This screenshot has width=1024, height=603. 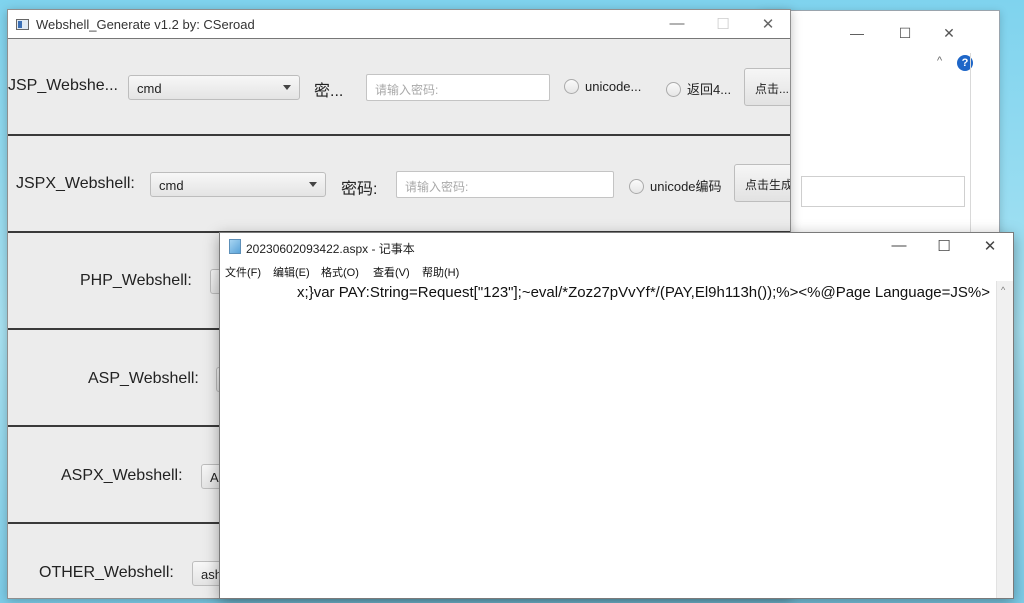 What do you see at coordinates (171, 185) in the screenshot?
I see `jspx-combo-value: cmd` at bounding box center [171, 185].